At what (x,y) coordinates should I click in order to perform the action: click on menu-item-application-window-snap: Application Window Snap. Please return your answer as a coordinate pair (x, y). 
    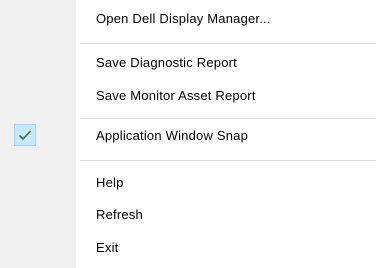
    Looking at the image, I should click on (227, 135).